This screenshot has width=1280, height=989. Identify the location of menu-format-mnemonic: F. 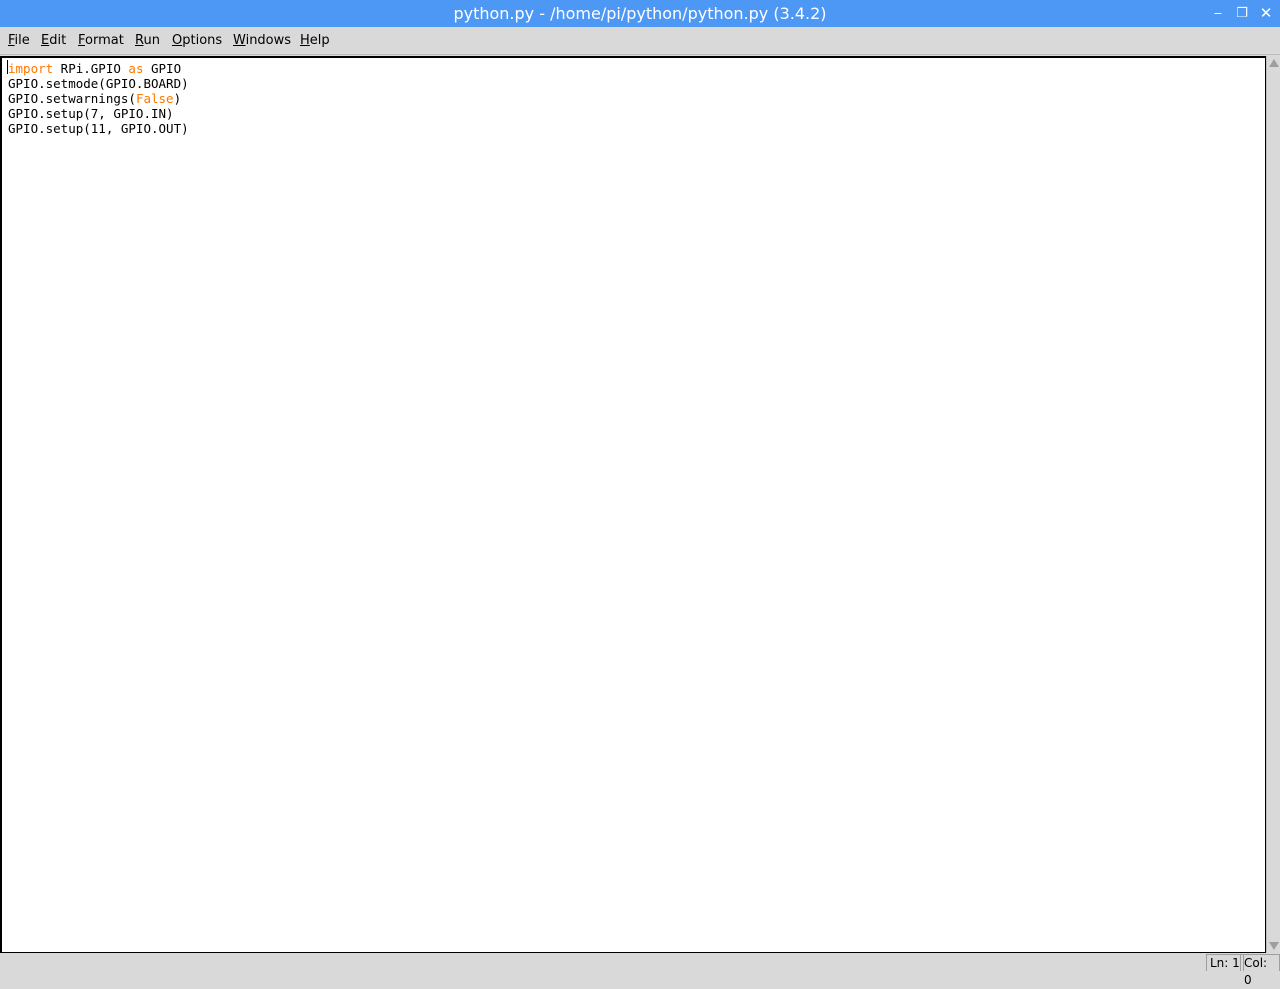
(82, 40).